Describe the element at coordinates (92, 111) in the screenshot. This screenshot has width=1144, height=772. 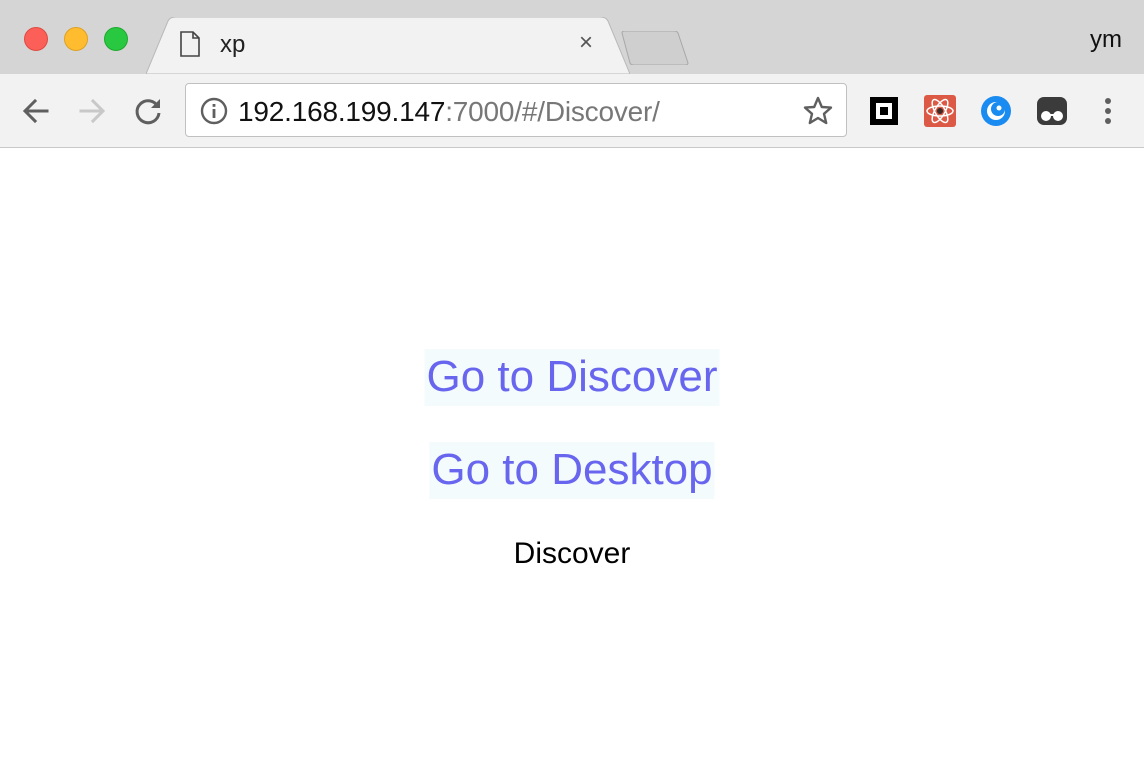
I see `forward-arrow-icon` at that location.